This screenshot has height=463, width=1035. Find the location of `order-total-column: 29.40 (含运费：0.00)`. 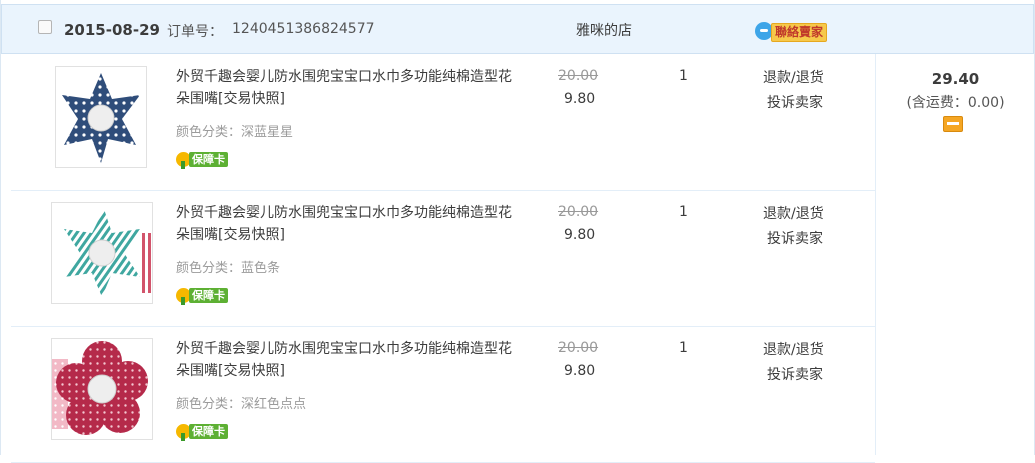

order-total-column: 29.40 (含运费：0.00) is located at coordinates (955, 254).